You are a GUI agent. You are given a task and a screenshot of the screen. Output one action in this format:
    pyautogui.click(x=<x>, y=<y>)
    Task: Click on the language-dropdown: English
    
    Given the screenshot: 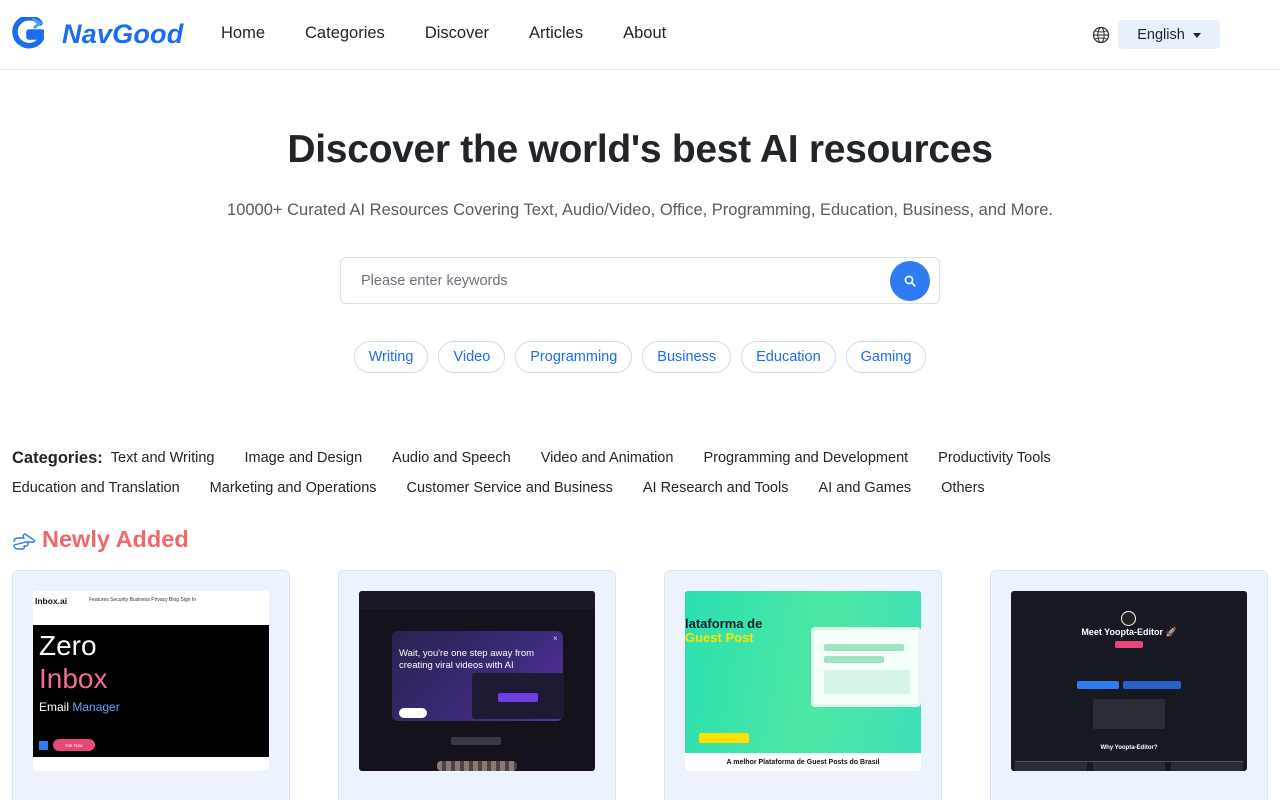 What is the action you would take?
    pyautogui.click(x=1169, y=34)
    